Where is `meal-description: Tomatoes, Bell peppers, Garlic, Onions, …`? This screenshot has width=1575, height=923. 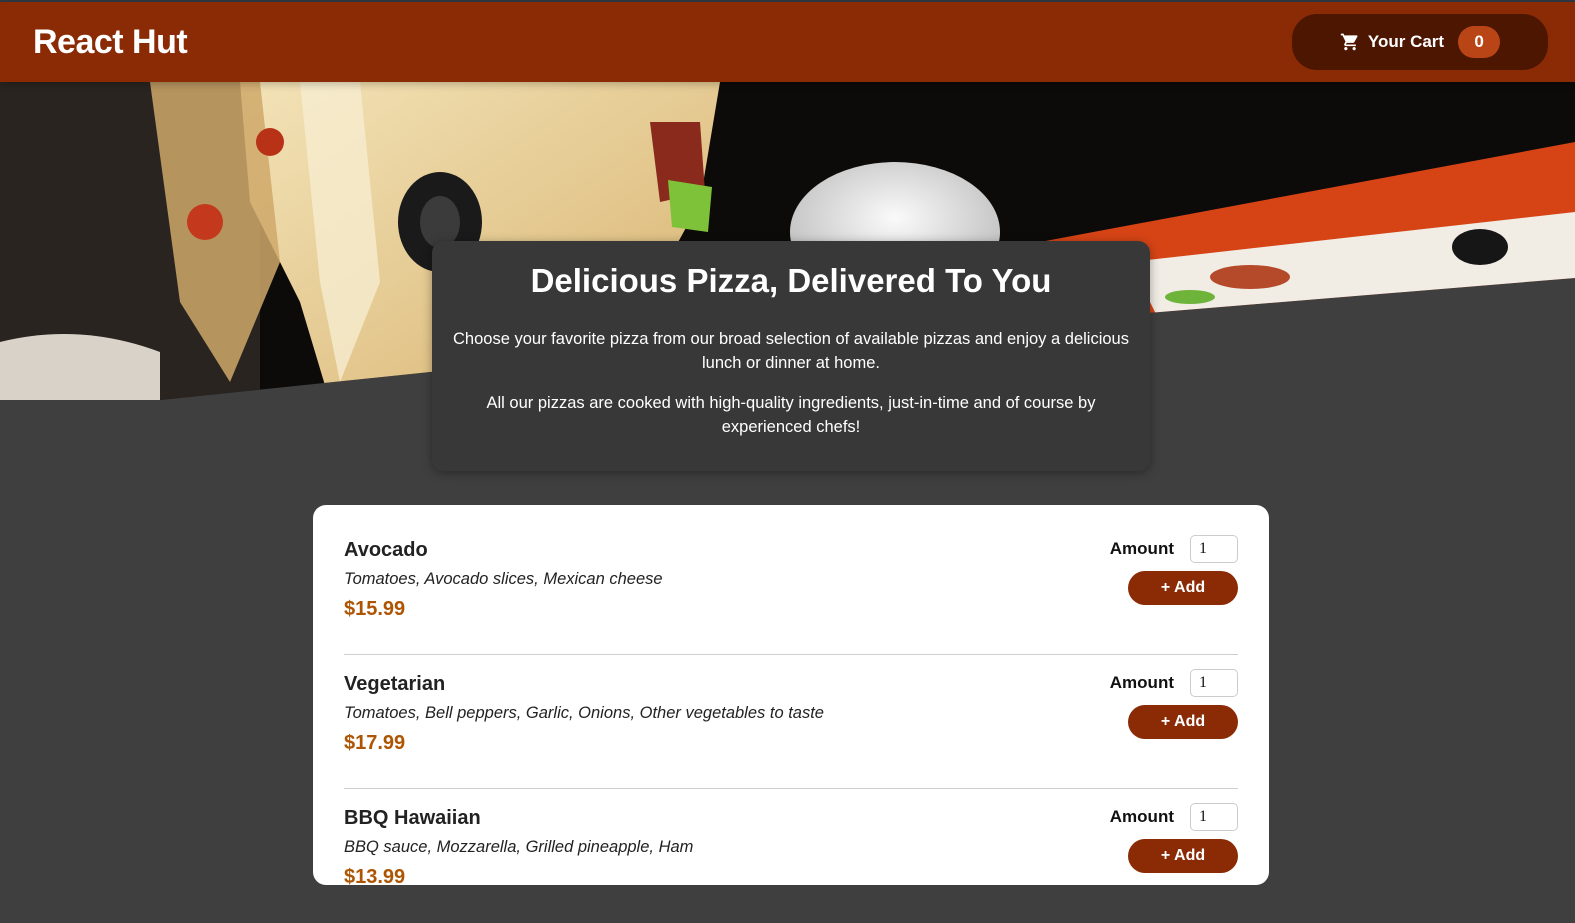
meal-description: Tomatoes, Bell peppers, Garlic, Onions, … is located at coordinates (584, 713).